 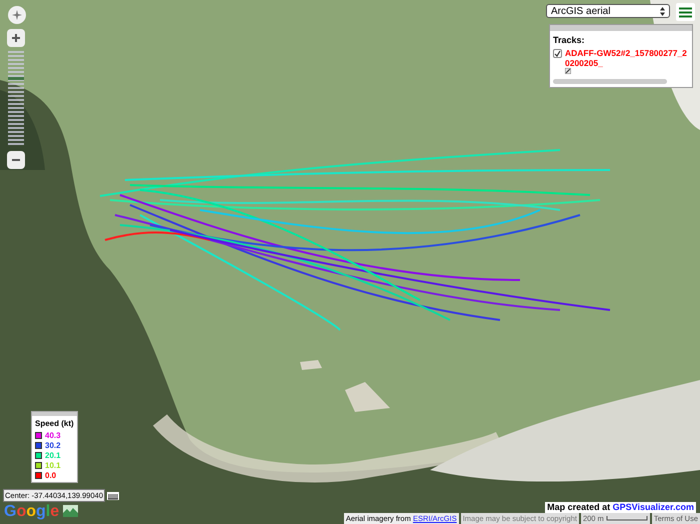 I want to click on tracks-title: Tracks:, so click(x=569, y=40).